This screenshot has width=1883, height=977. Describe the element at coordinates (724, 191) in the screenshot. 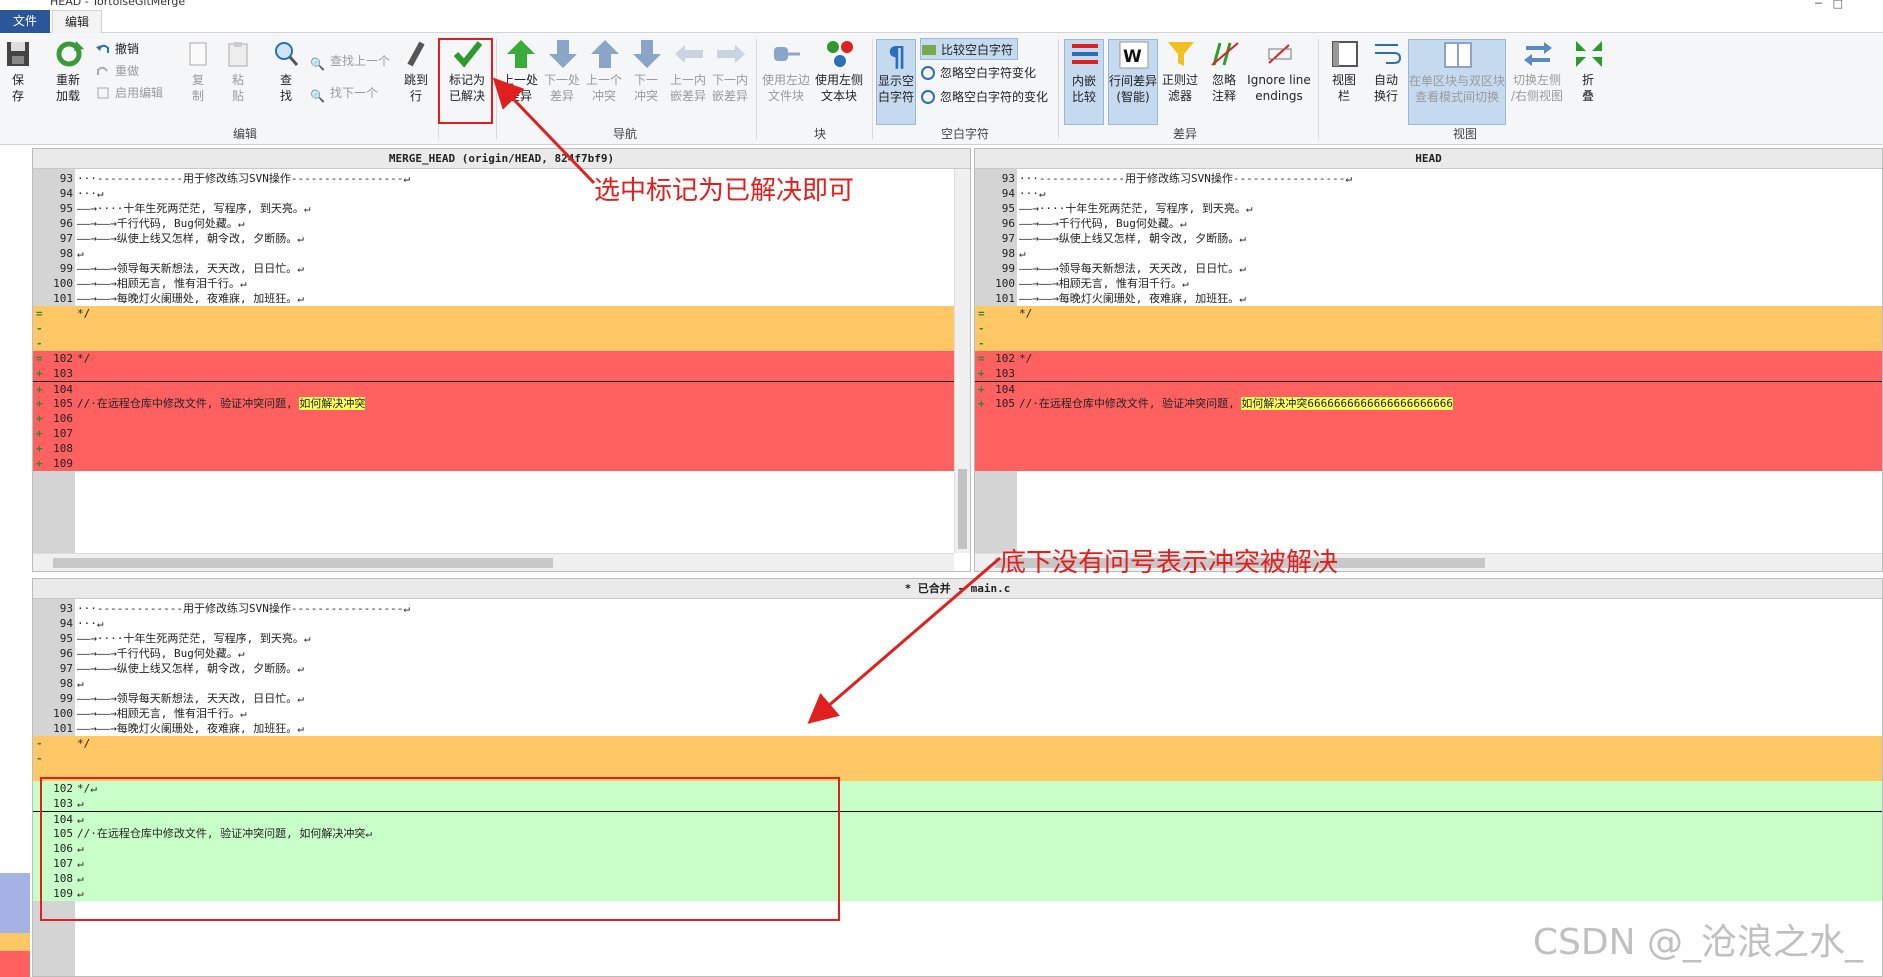

I see `annotation-mark-resolved: 选中标记为已解决即可` at that location.